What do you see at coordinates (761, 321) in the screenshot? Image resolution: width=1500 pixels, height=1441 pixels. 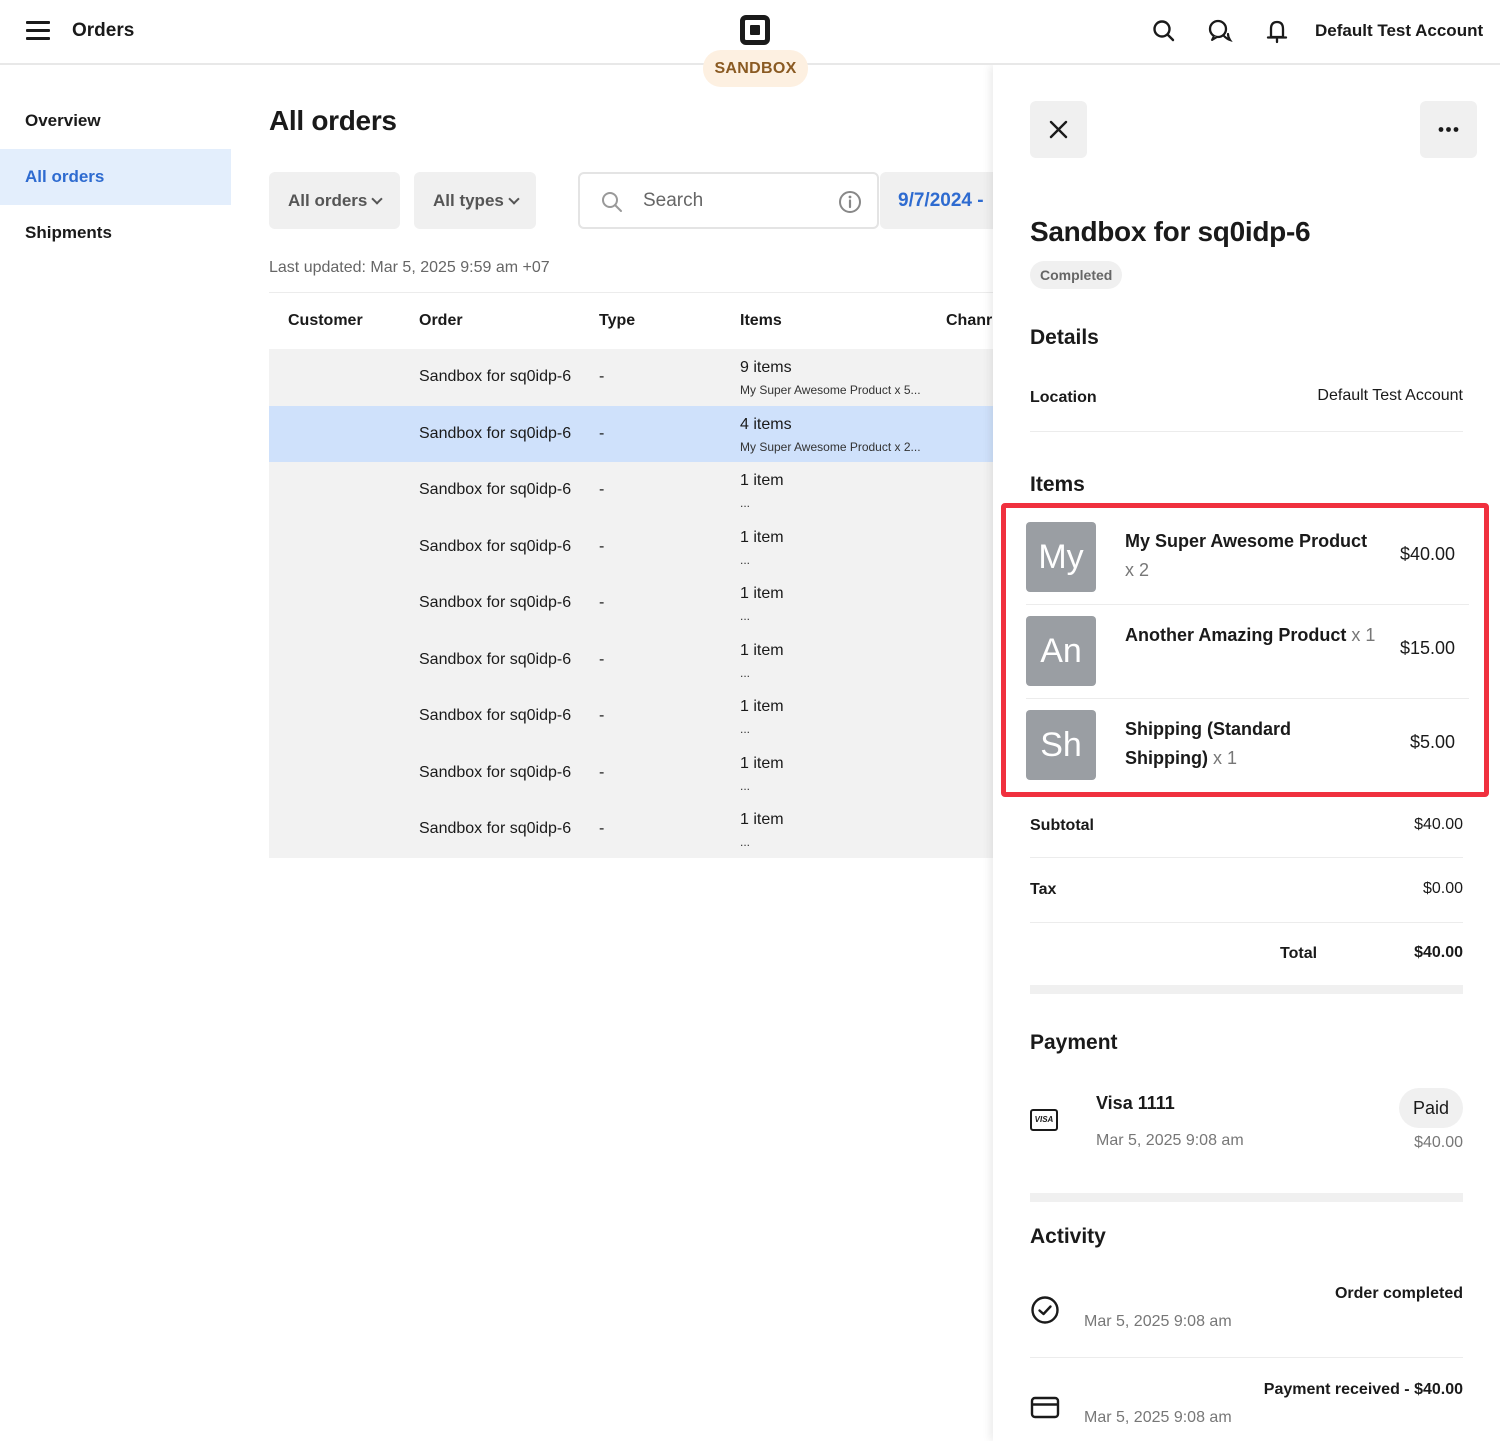 I see `column-header-items: Items` at bounding box center [761, 321].